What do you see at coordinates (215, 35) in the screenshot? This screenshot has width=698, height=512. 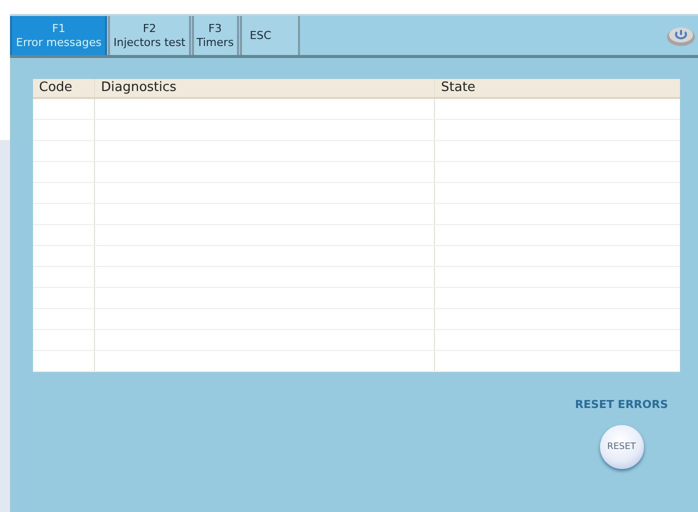 I see `tab: F3 Timers` at bounding box center [215, 35].